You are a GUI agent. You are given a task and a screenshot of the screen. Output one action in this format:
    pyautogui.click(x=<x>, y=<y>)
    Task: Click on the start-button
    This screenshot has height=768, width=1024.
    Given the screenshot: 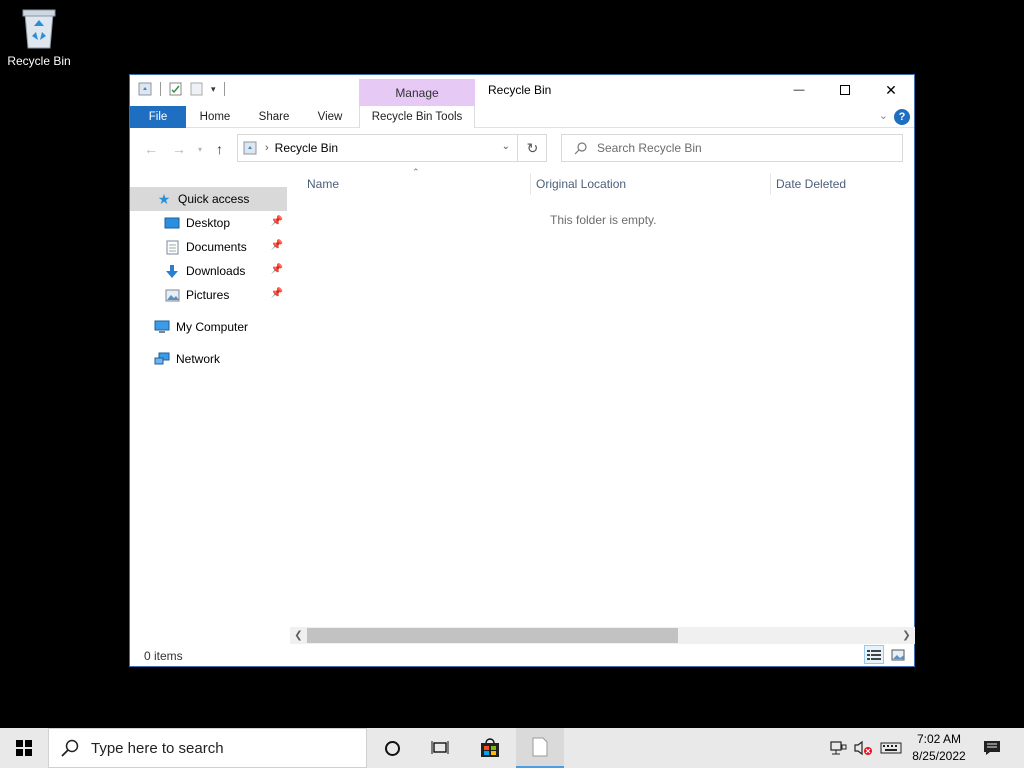 What is the action you would take?
    pyautogui.click(x=24, y=748)
    